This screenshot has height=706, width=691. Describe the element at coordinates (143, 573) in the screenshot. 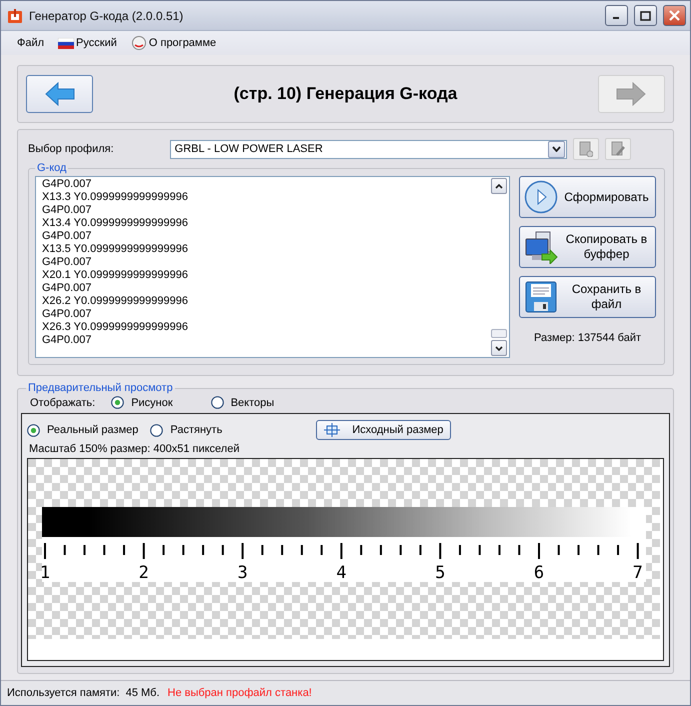

I see `ruler-label: 2` at that location.